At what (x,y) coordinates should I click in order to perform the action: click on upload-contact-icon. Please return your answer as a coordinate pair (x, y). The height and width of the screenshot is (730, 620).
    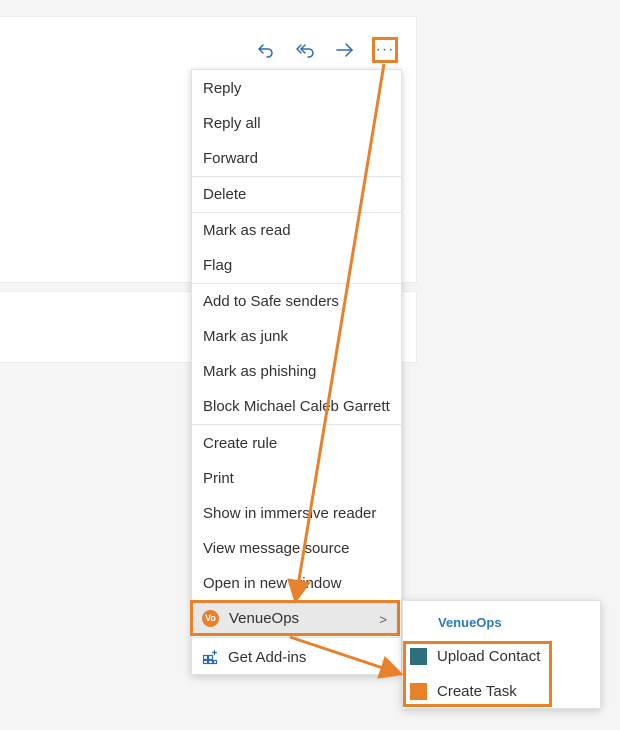
    Looking at the image, I should click on (418, 656).